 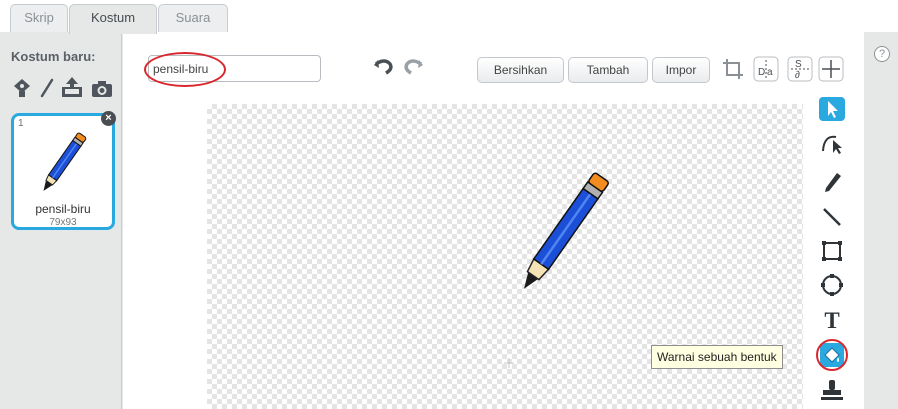 What do you see at coordinates (832, 142) in the screenshot?
I see `reshape-icon` at bounding box center [832, 142].